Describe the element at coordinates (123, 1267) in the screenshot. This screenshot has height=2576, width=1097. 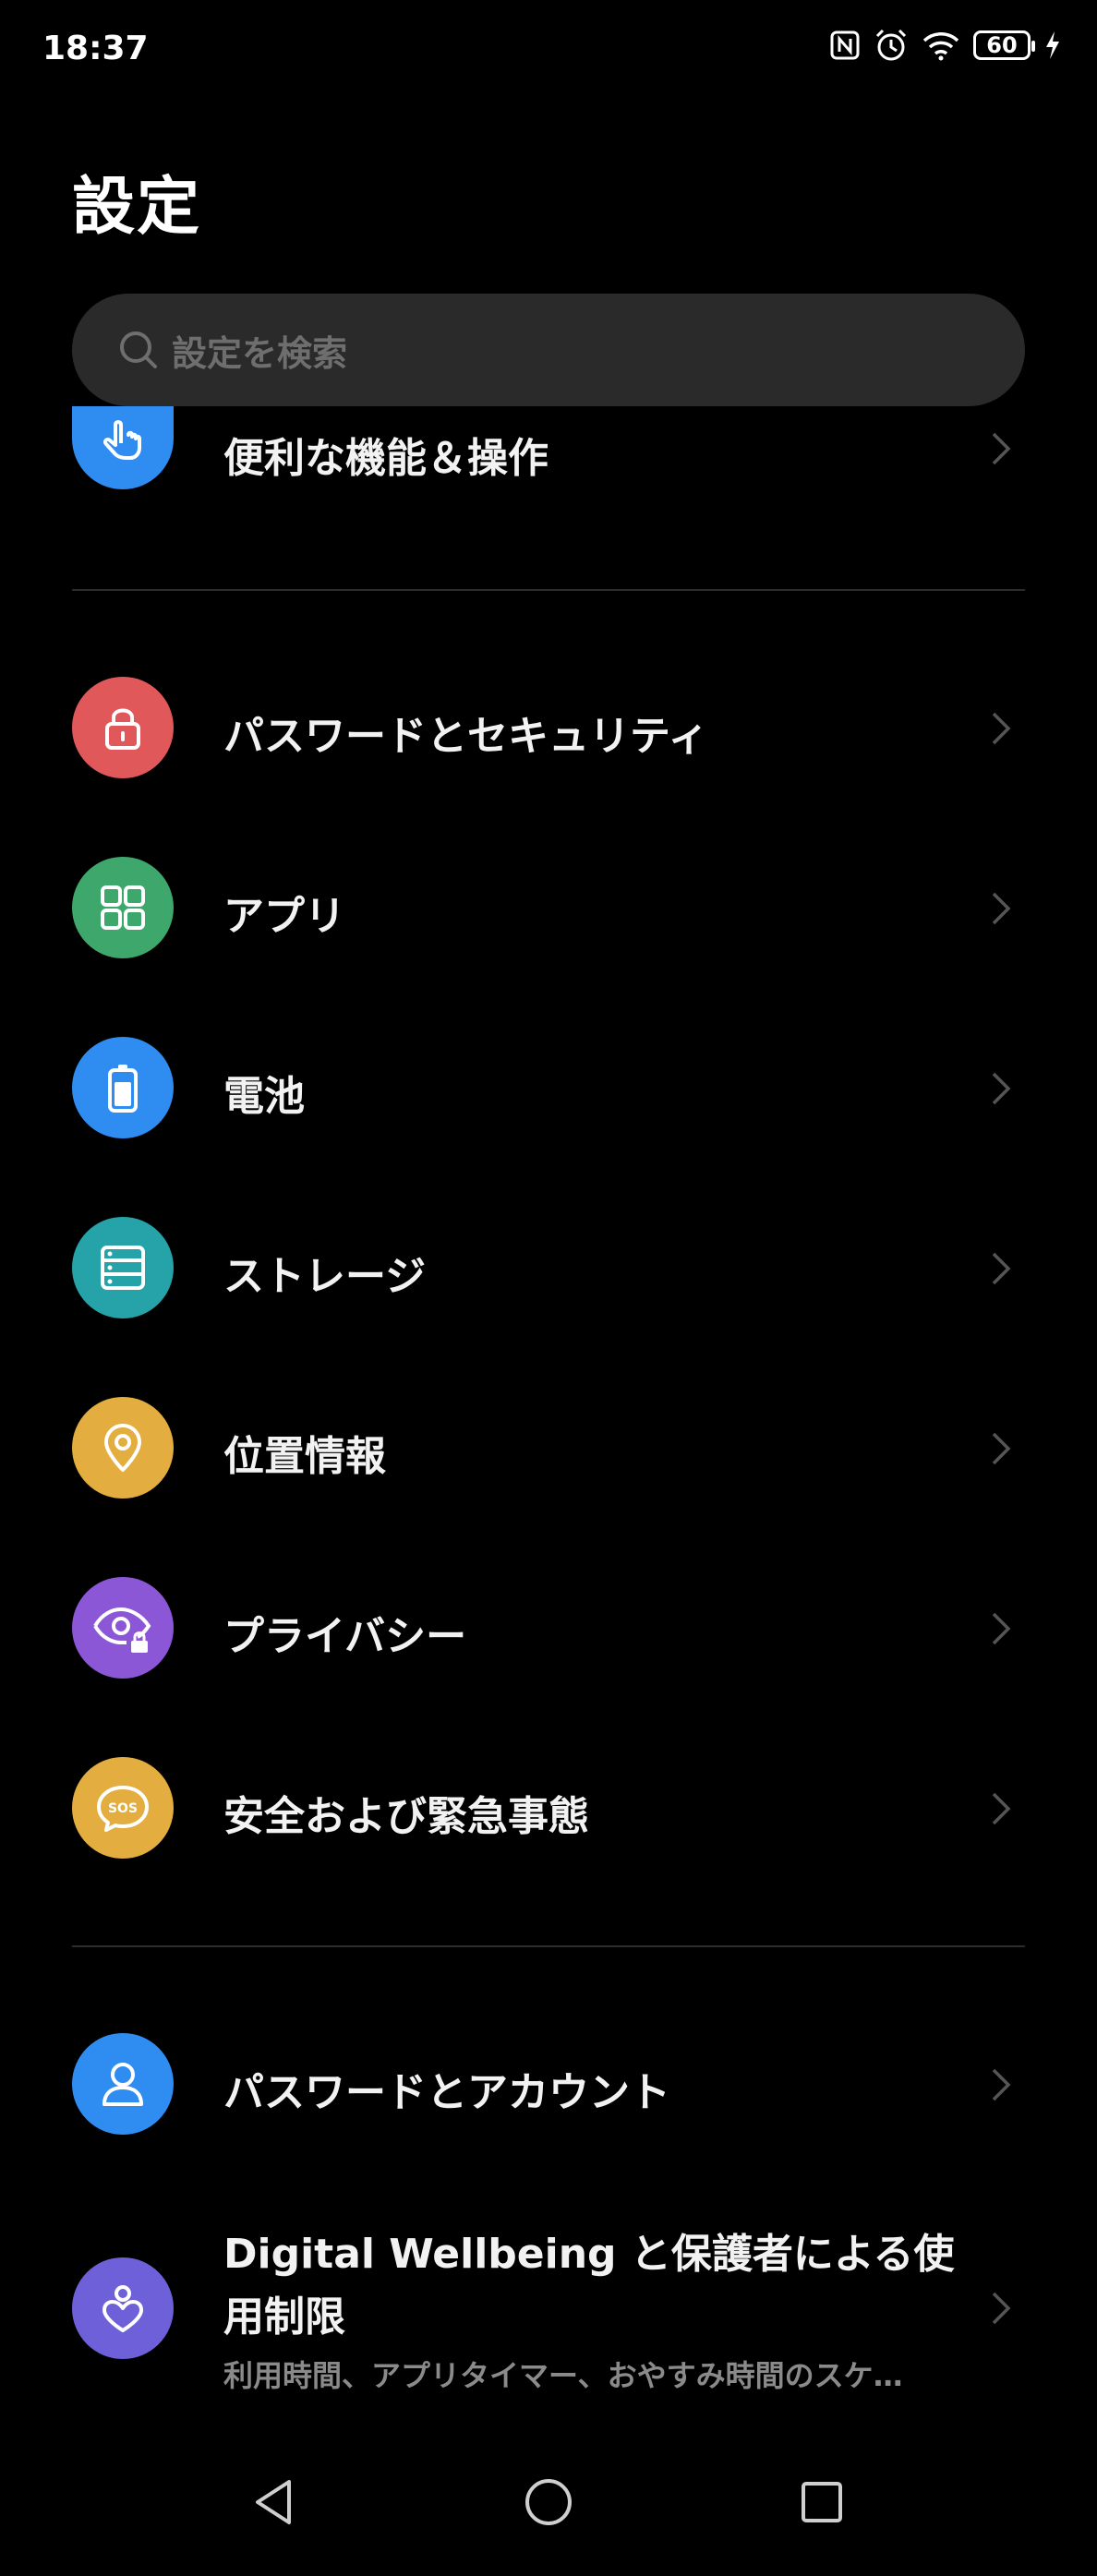
I see `storage-icon` at that location.